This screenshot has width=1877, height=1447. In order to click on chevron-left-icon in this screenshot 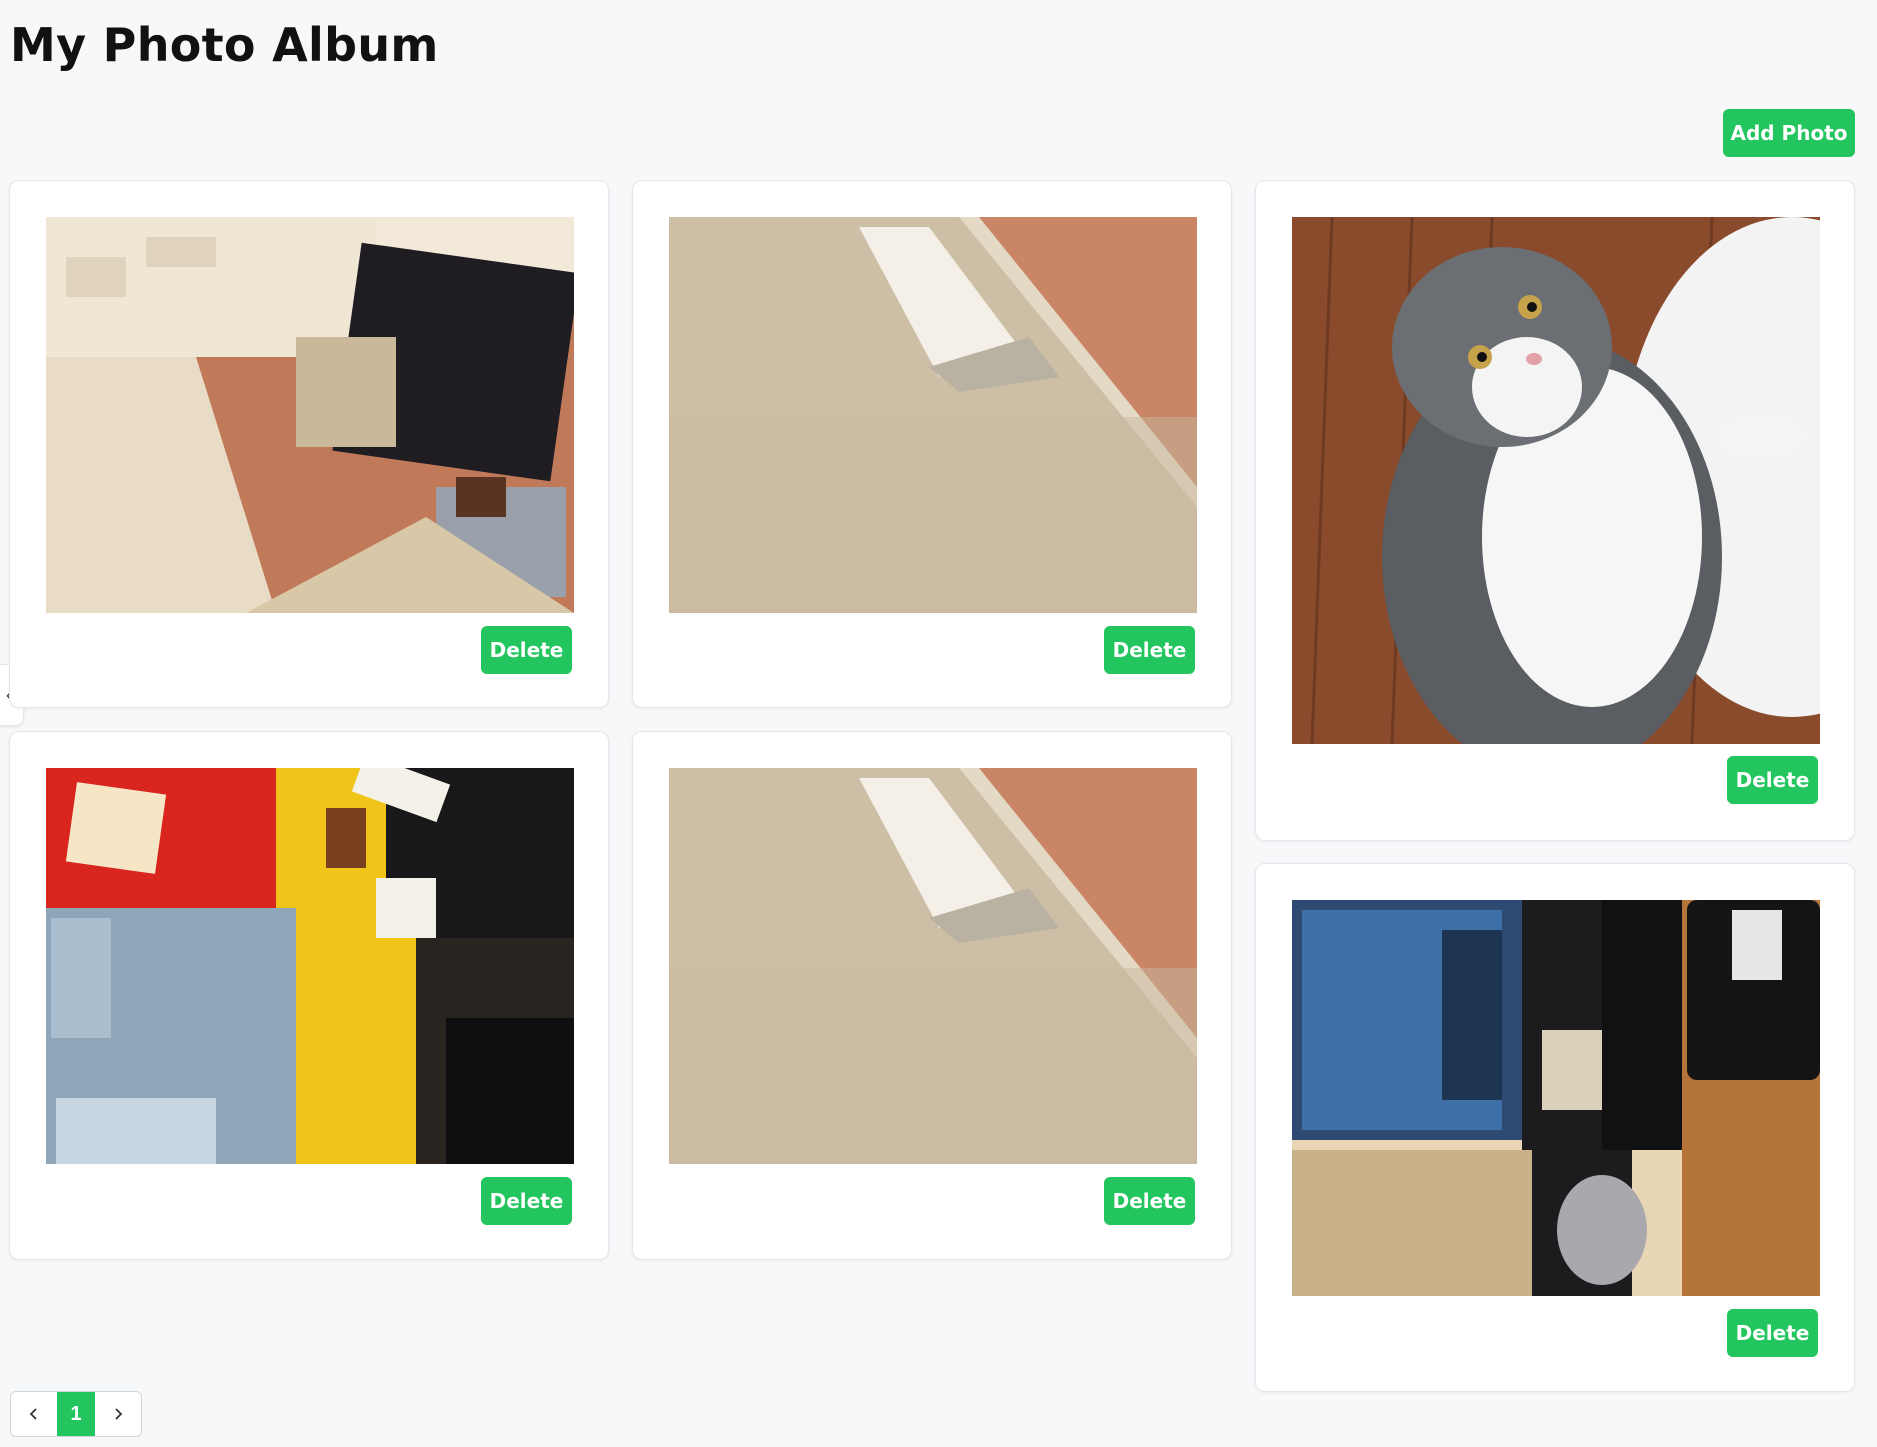, I will do `click(33, 1414)`.